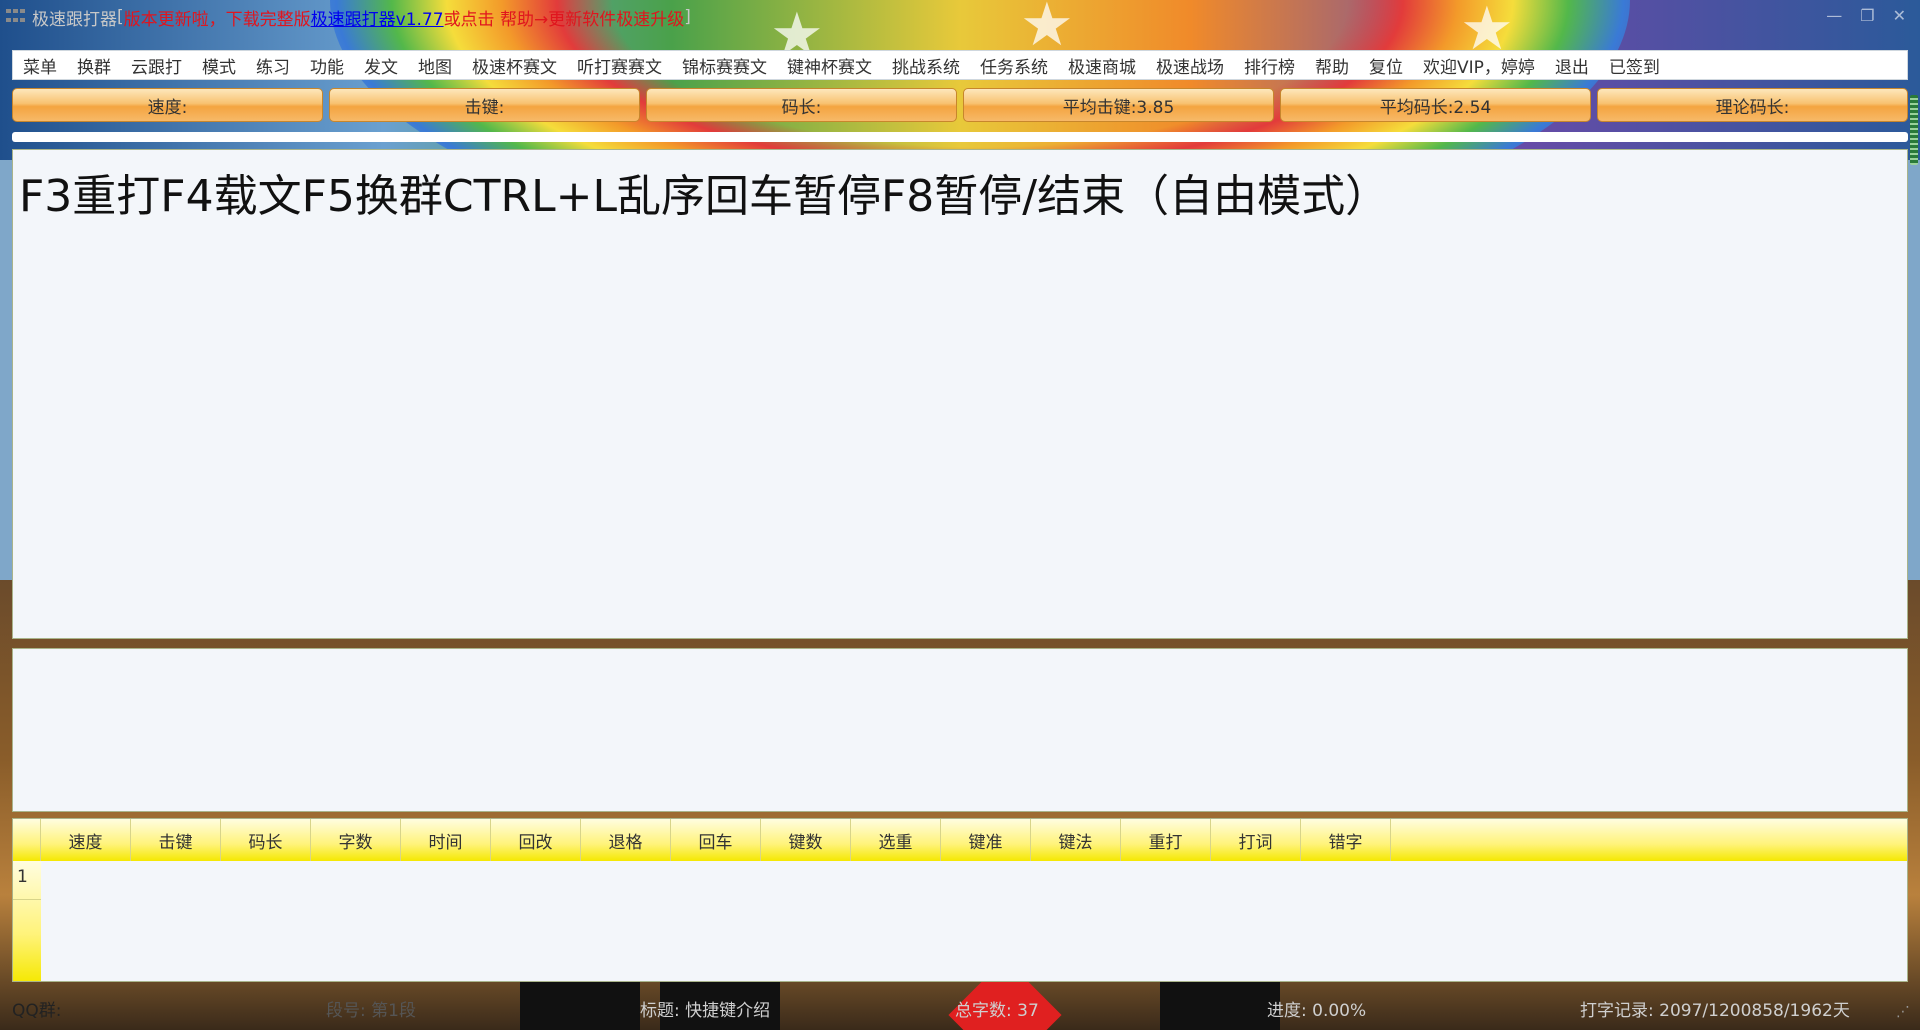 The image size is (1920, 1030). I want to click on menu-item: 模式, so click(219, 65).